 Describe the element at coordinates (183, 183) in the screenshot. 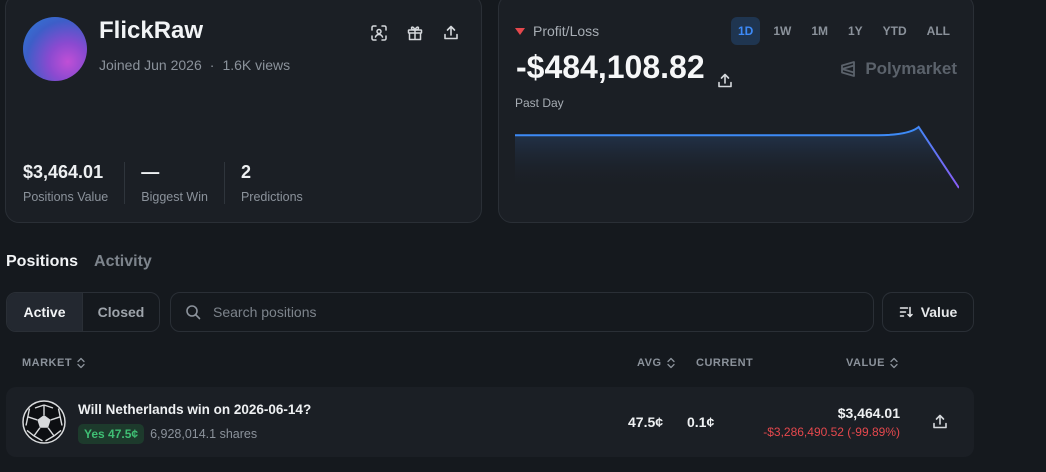

I see `stat-biggest-win: — Biggest Win` at that location.